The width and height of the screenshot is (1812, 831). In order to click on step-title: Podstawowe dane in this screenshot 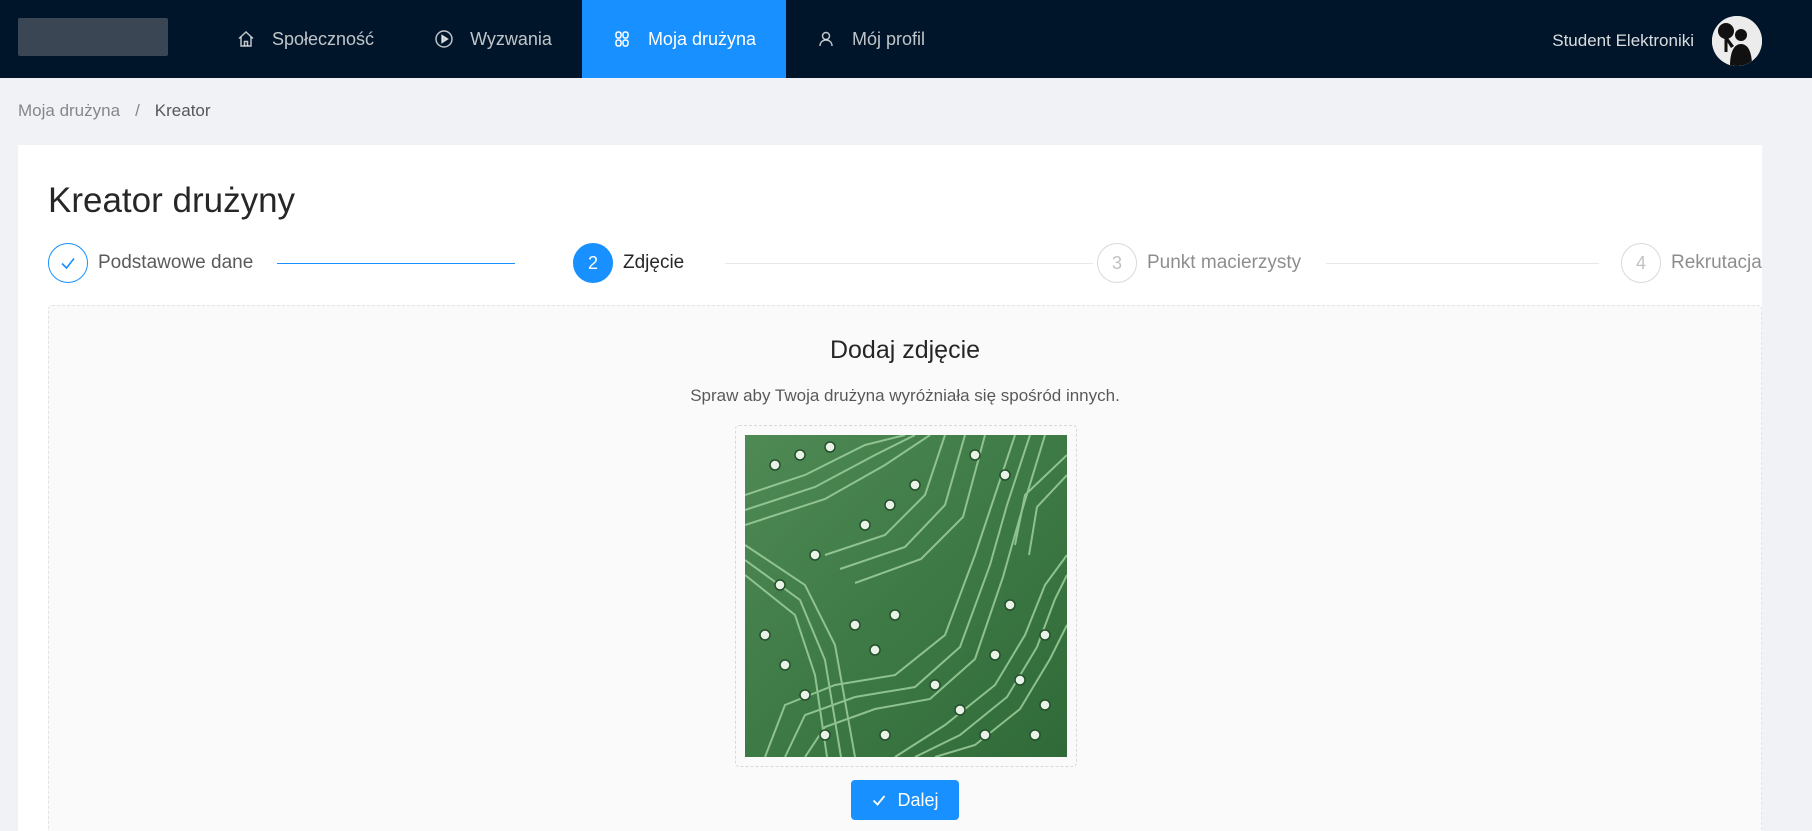, I will do `click(176, 262)`.